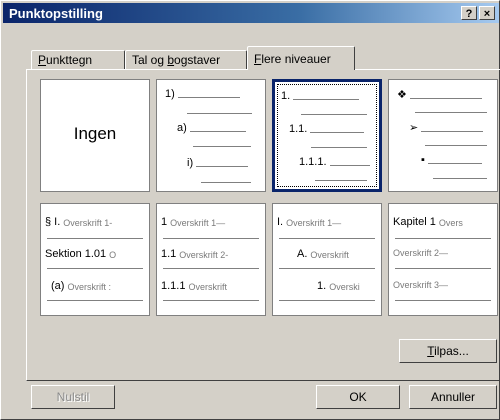  Describe the element at coordinates (211, 135) in the screenshot. I see `gallery-option-paren-numbers: 1) a) i)` at that location.